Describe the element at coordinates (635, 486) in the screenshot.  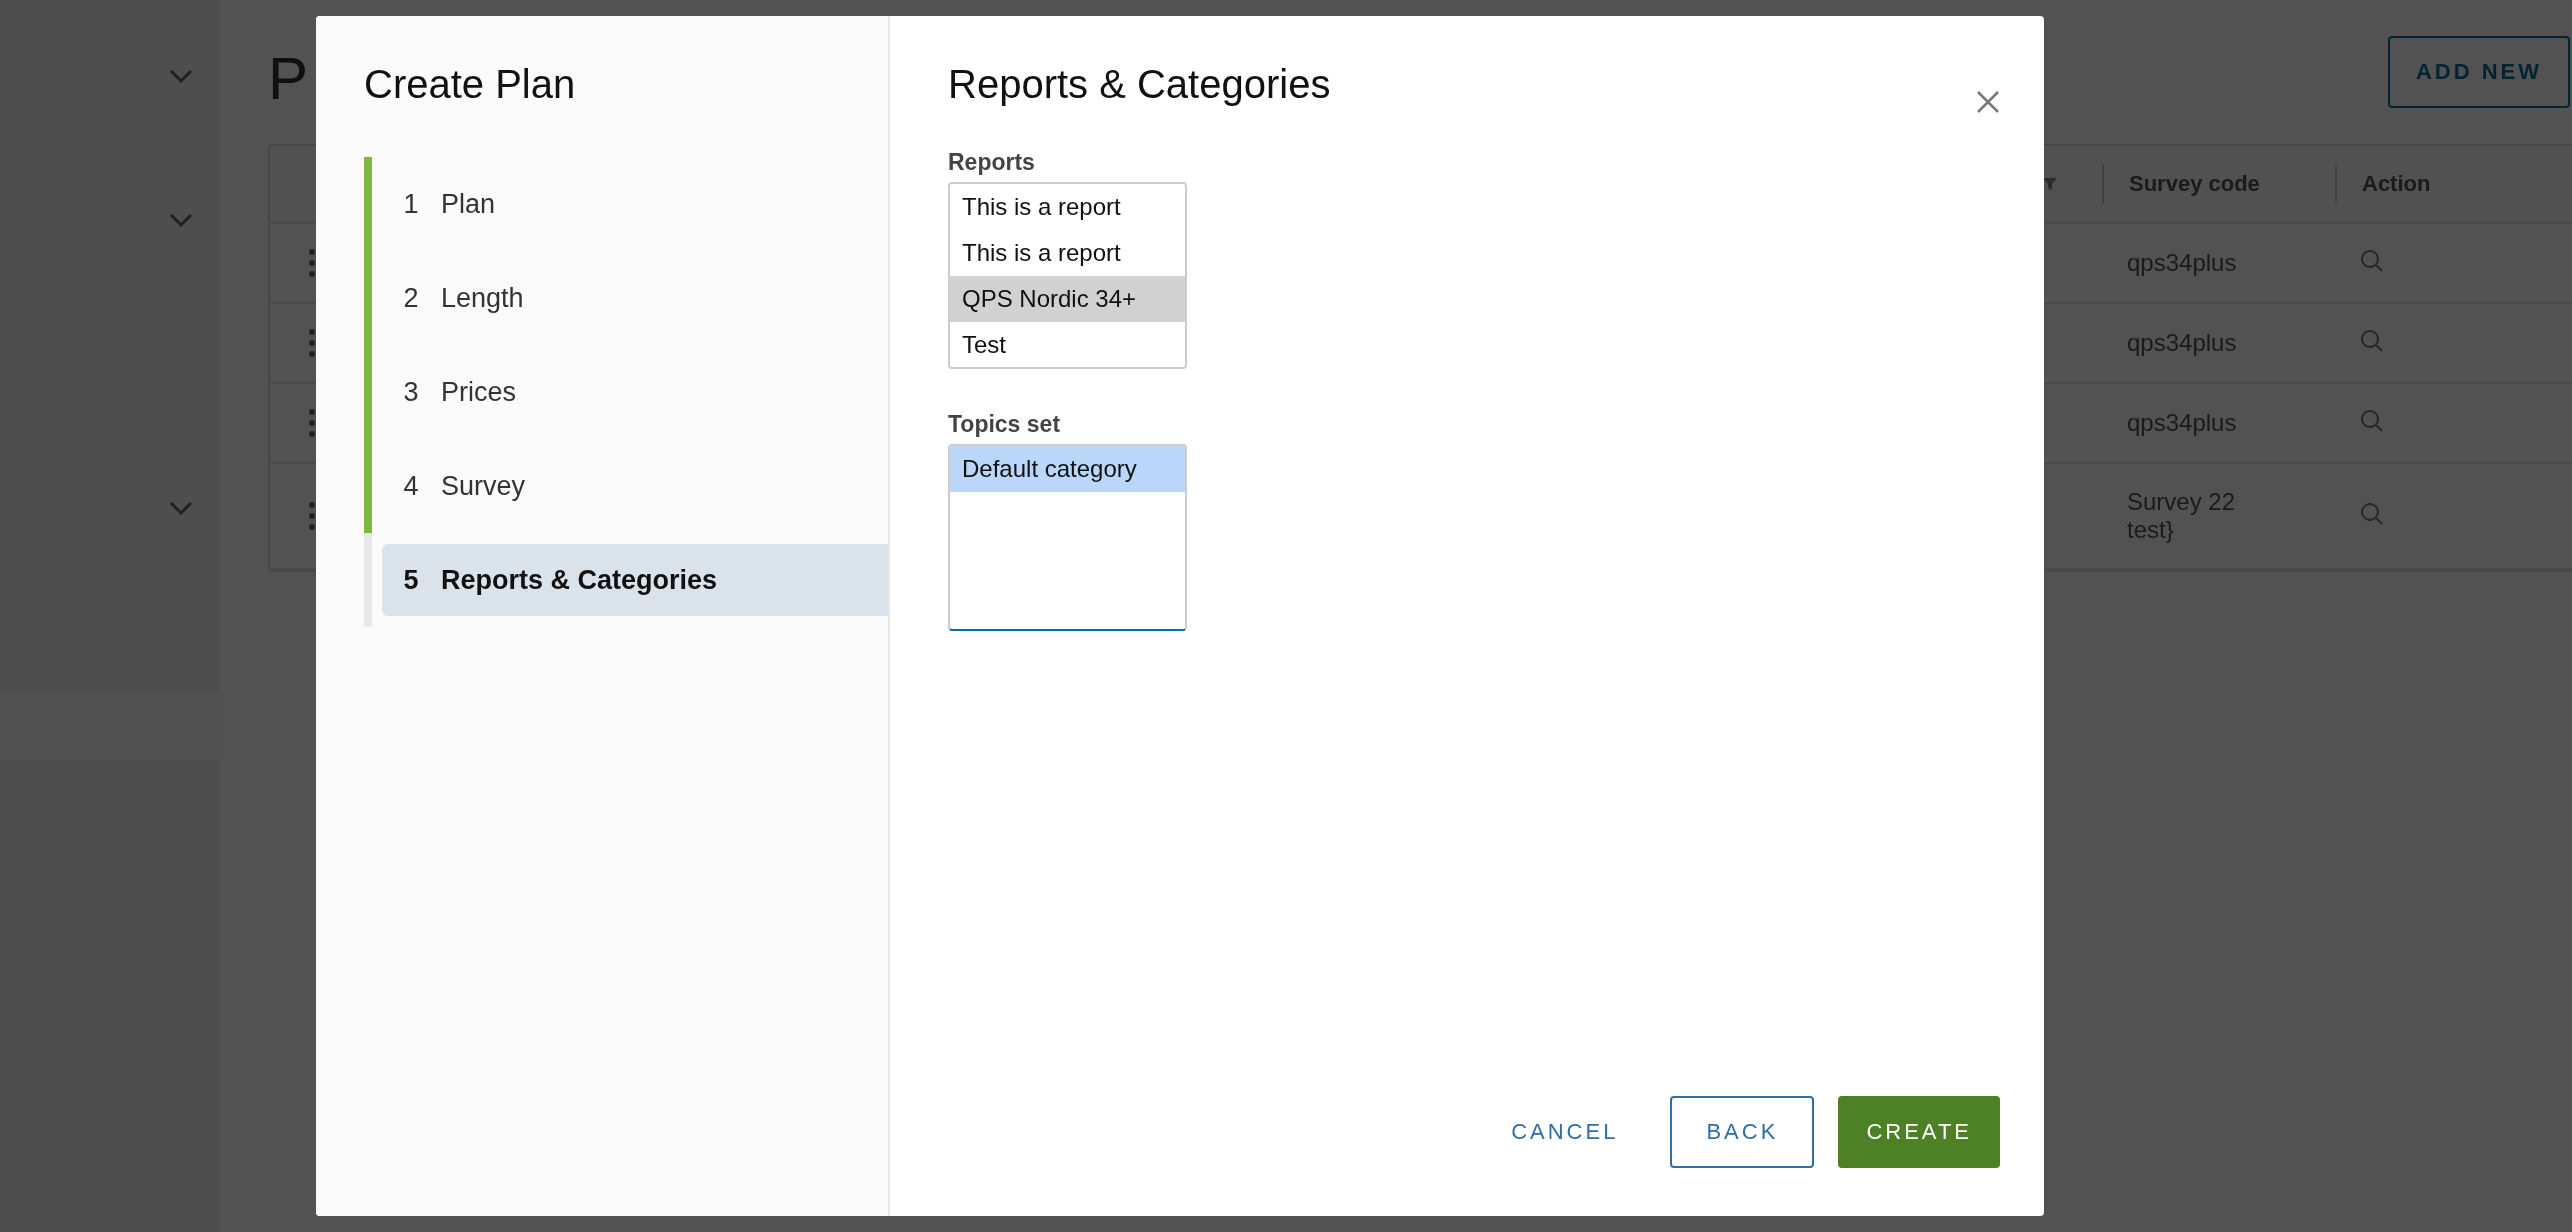
I see `step-item: 4 Survey` at that location.